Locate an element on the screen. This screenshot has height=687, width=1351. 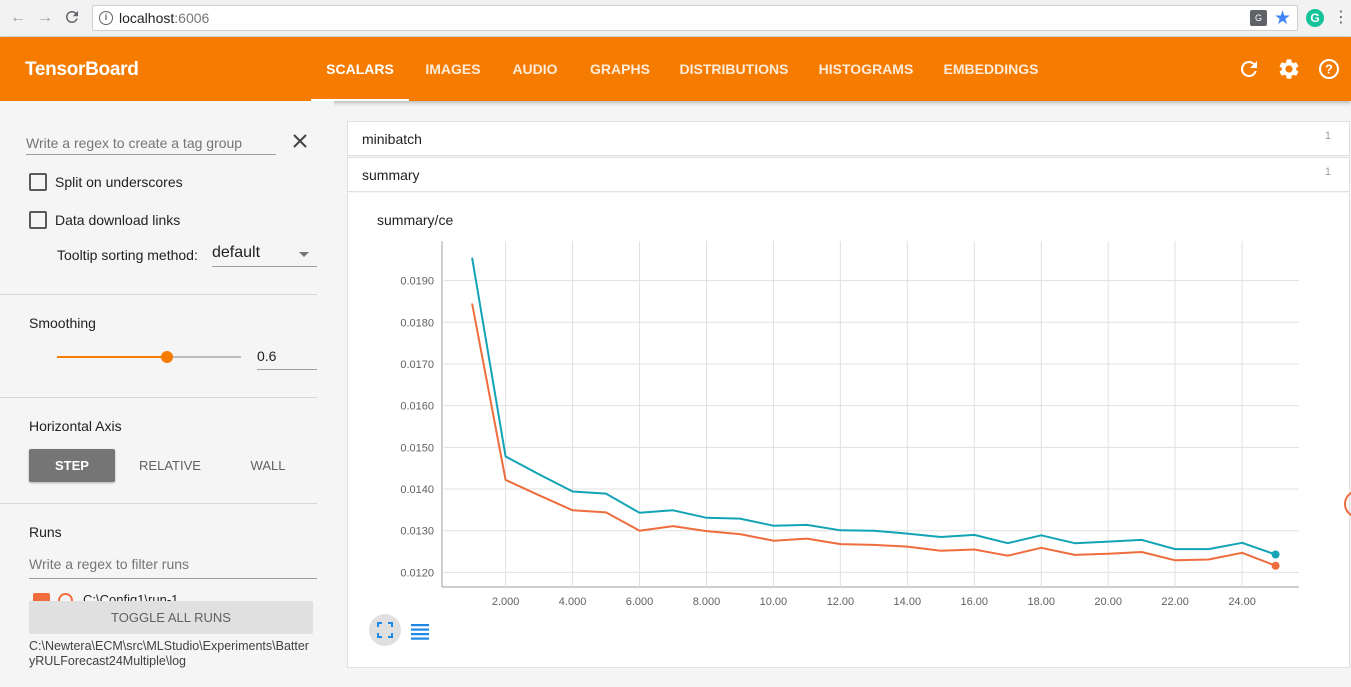
data-download-label: Data download links is located at coordinates (118, 220).